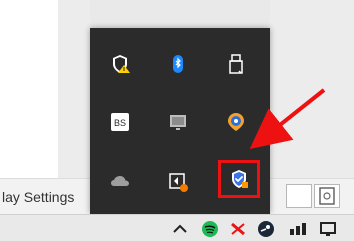 The image size is (354, 241). Describe the element at coordinates (29, 89) in the screenshot. I see `left-window-panel` at that location.